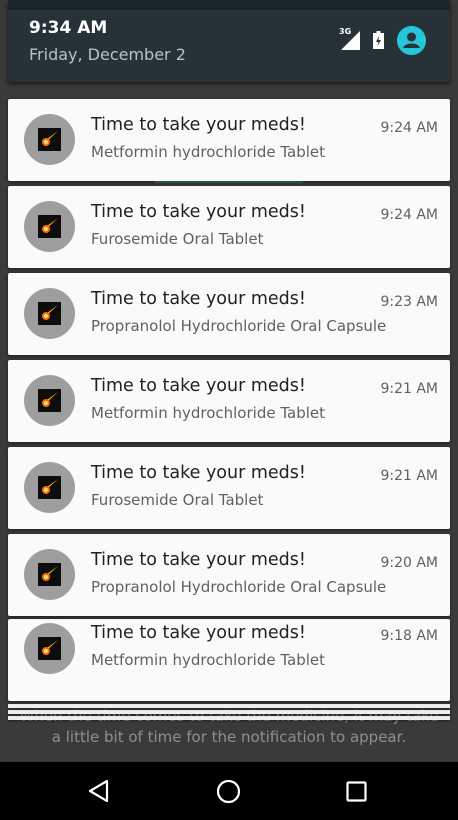 The height and width of the screenshot is (820, 458). Describe the element at coordinates (356, 791) in the screenshot. I see `recents-icon` at that location.